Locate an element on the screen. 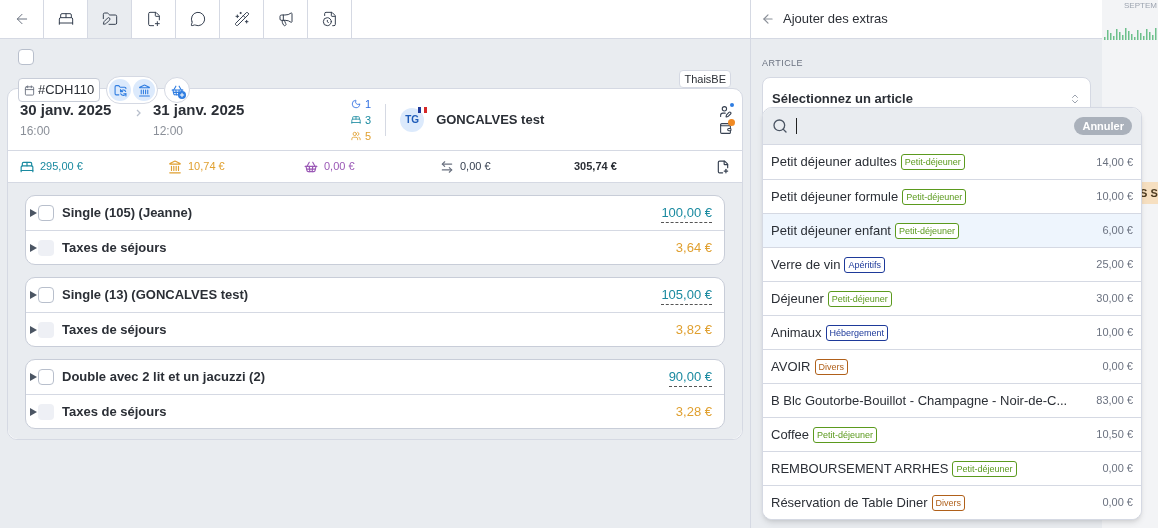 Image resolution: width=1158 pixels, height=528 pixels. megaphone-icon is located at coordinates (285, 19).